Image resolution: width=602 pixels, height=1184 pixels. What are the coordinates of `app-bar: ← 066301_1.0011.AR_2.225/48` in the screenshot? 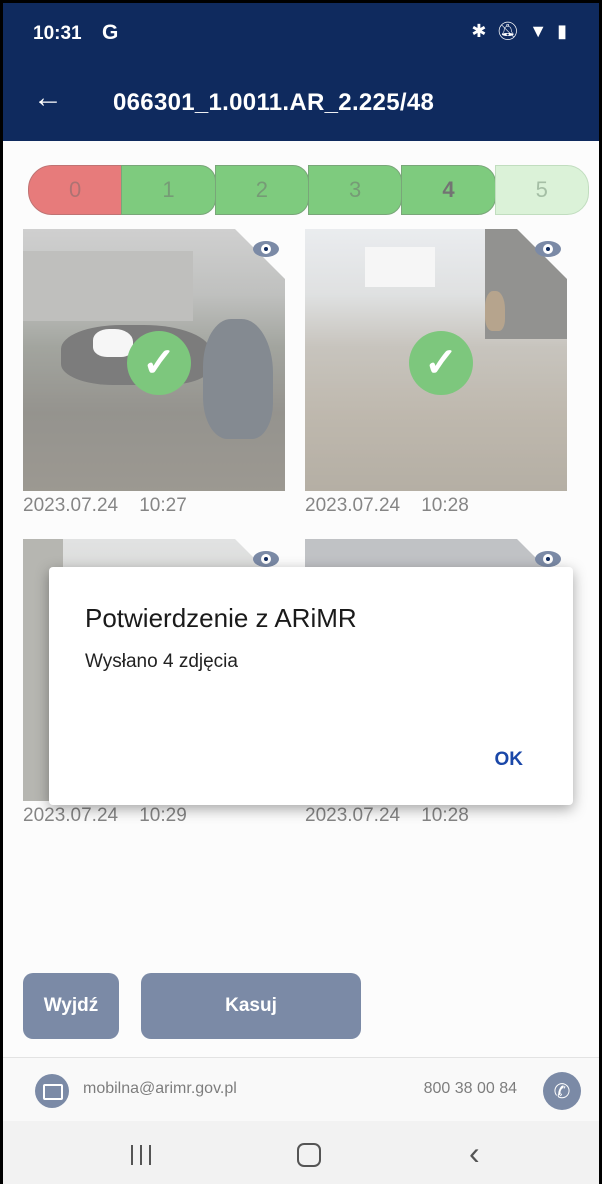 It's located at (301, 101).